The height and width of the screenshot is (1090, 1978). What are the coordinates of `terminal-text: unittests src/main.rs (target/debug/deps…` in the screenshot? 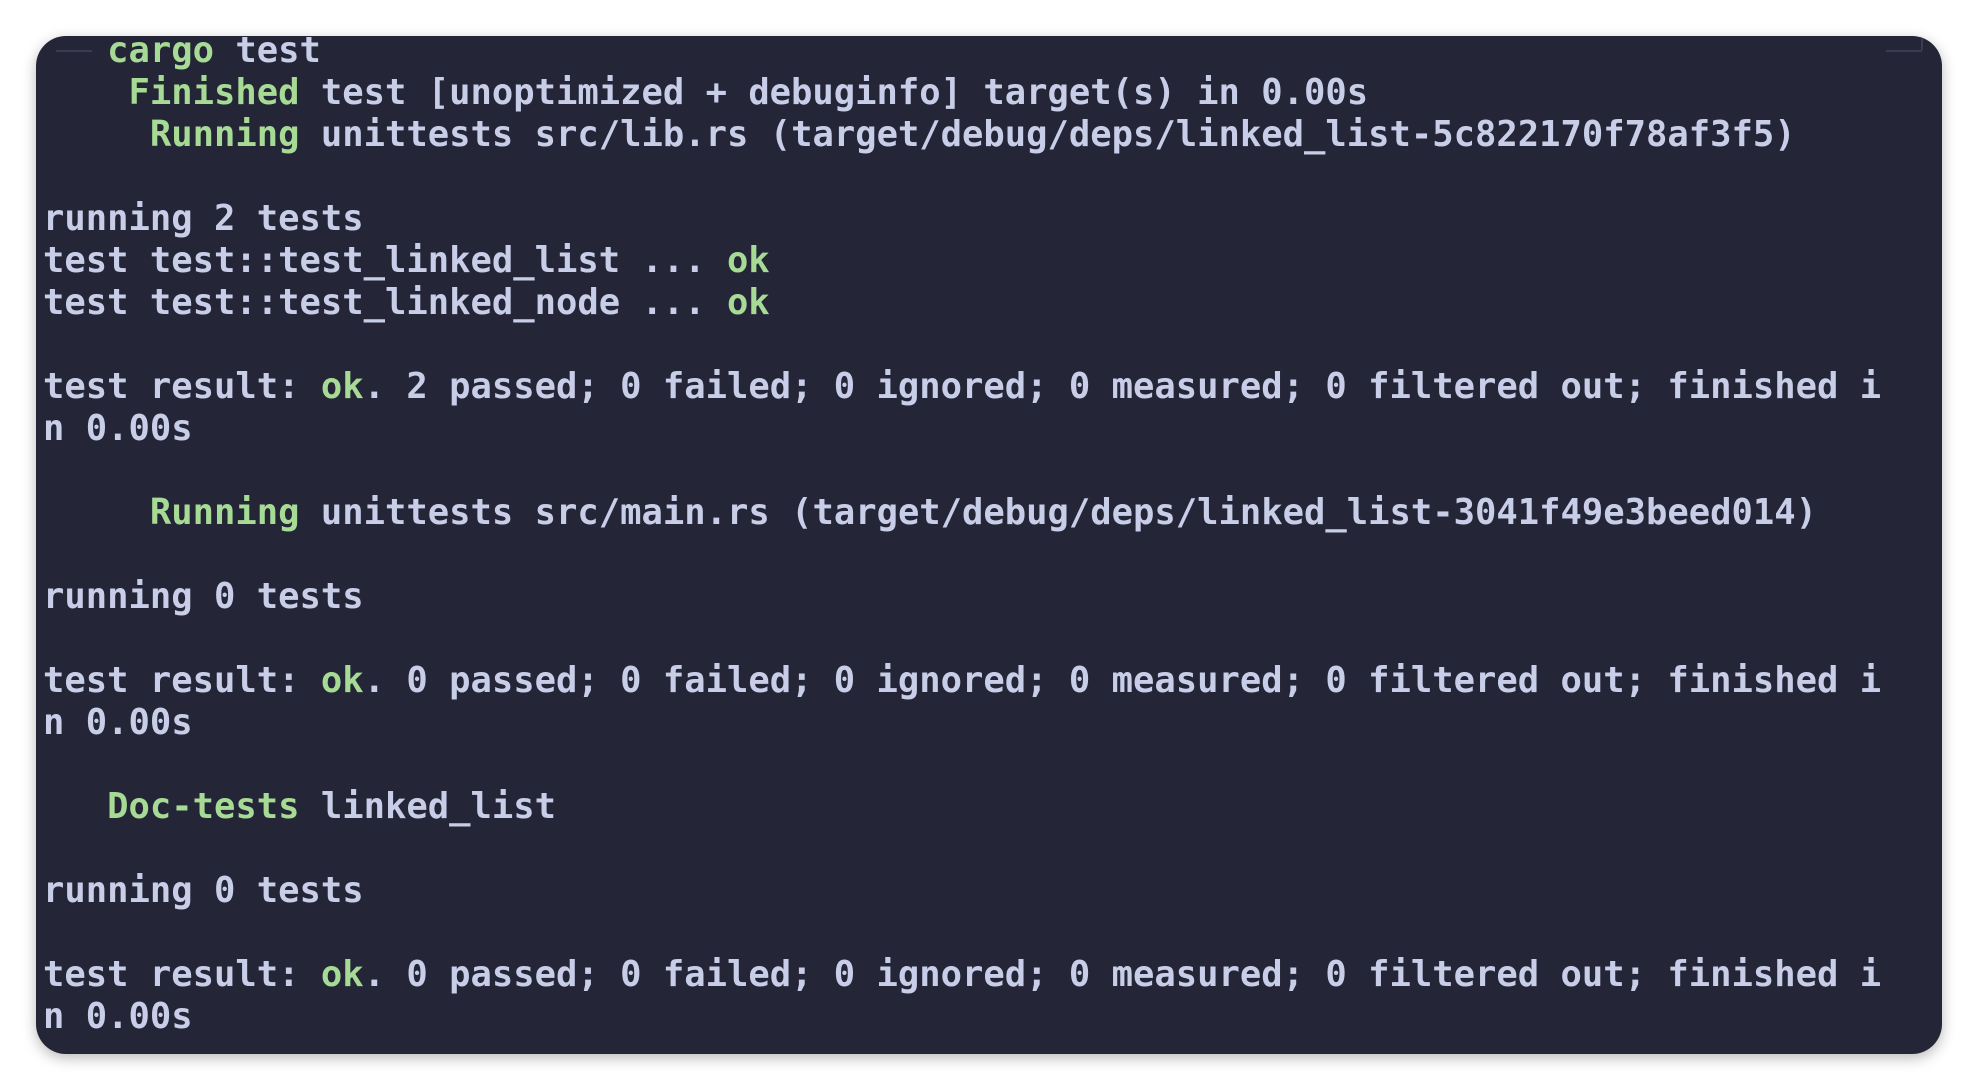 It's located at (1058, 512).